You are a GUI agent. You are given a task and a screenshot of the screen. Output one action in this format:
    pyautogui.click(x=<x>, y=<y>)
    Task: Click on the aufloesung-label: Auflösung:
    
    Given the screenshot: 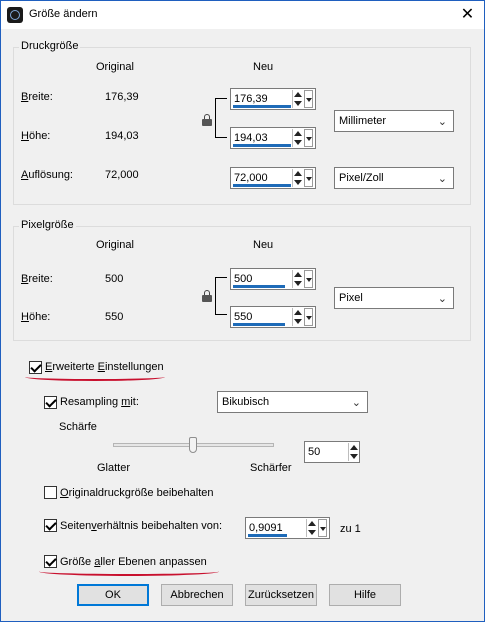 What is the action you would take?
    pyautogui.click(x=47, y=175)
    